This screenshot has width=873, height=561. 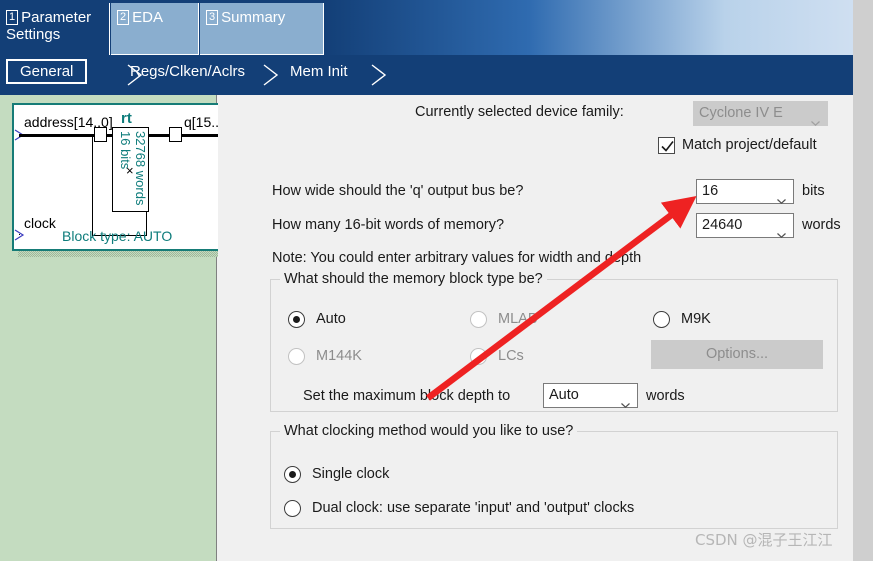 What do you see at coordinates (155, 29) in the screenshot?
I see `tab-eda: 2 EDA` at bounding box center [155, 29].